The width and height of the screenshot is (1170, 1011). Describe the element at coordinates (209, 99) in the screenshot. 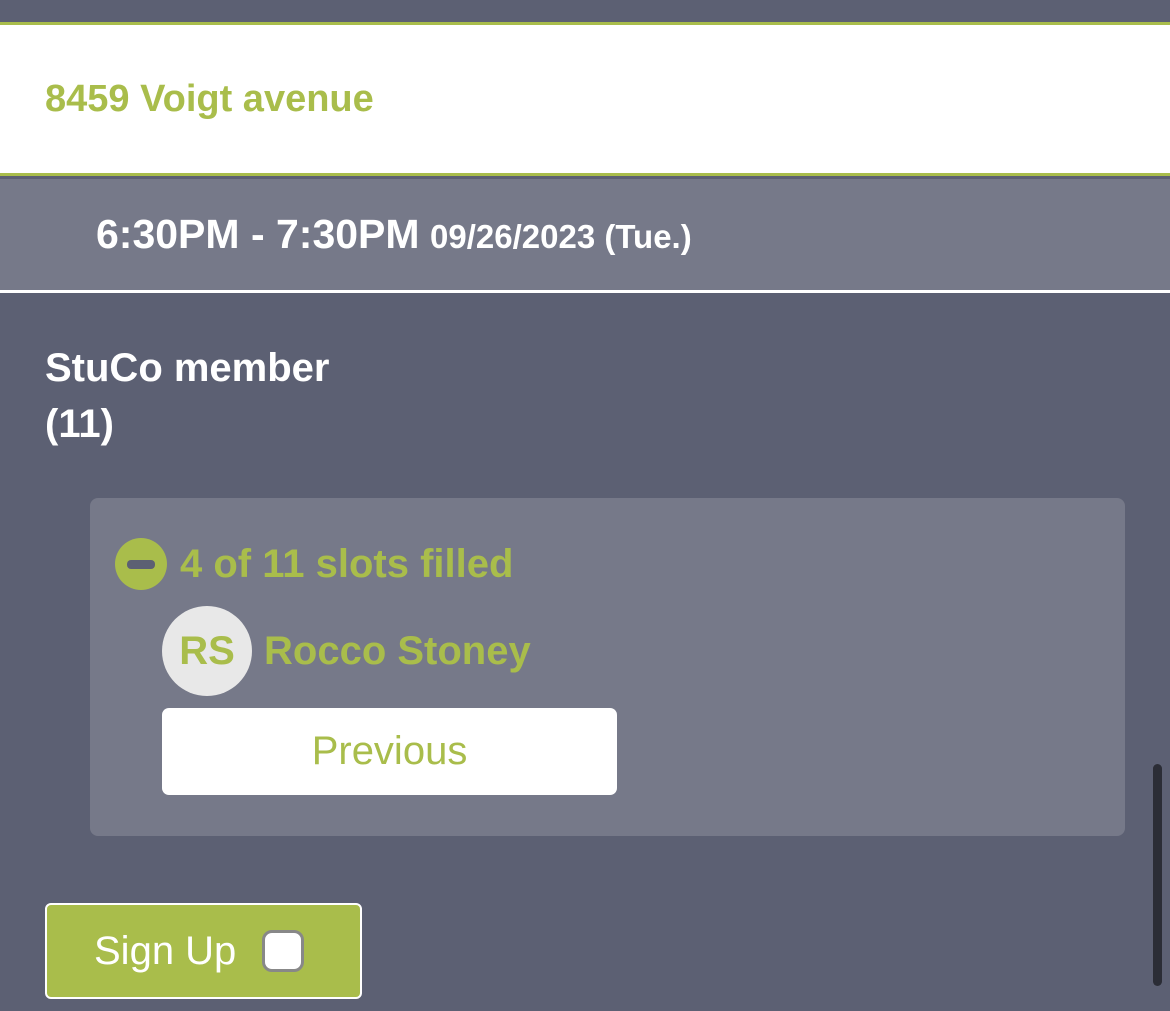

I see `location-address: 8459 Voigt avenue` at that location.